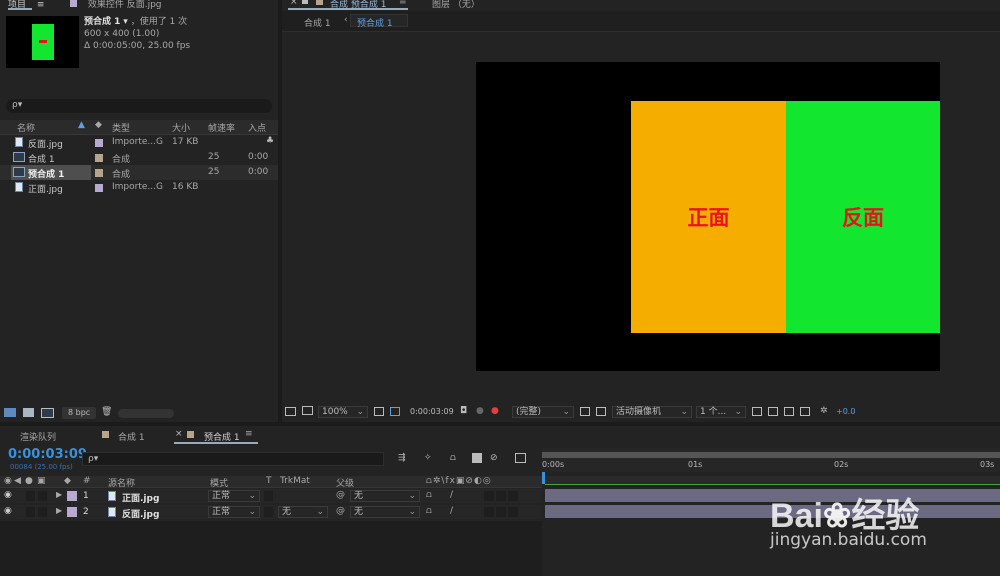 This screenshot has width=1000, height=576. Describe the element at coordinates (585, 411) in the screenshot. I see `region-of-interest-icon` at that location.